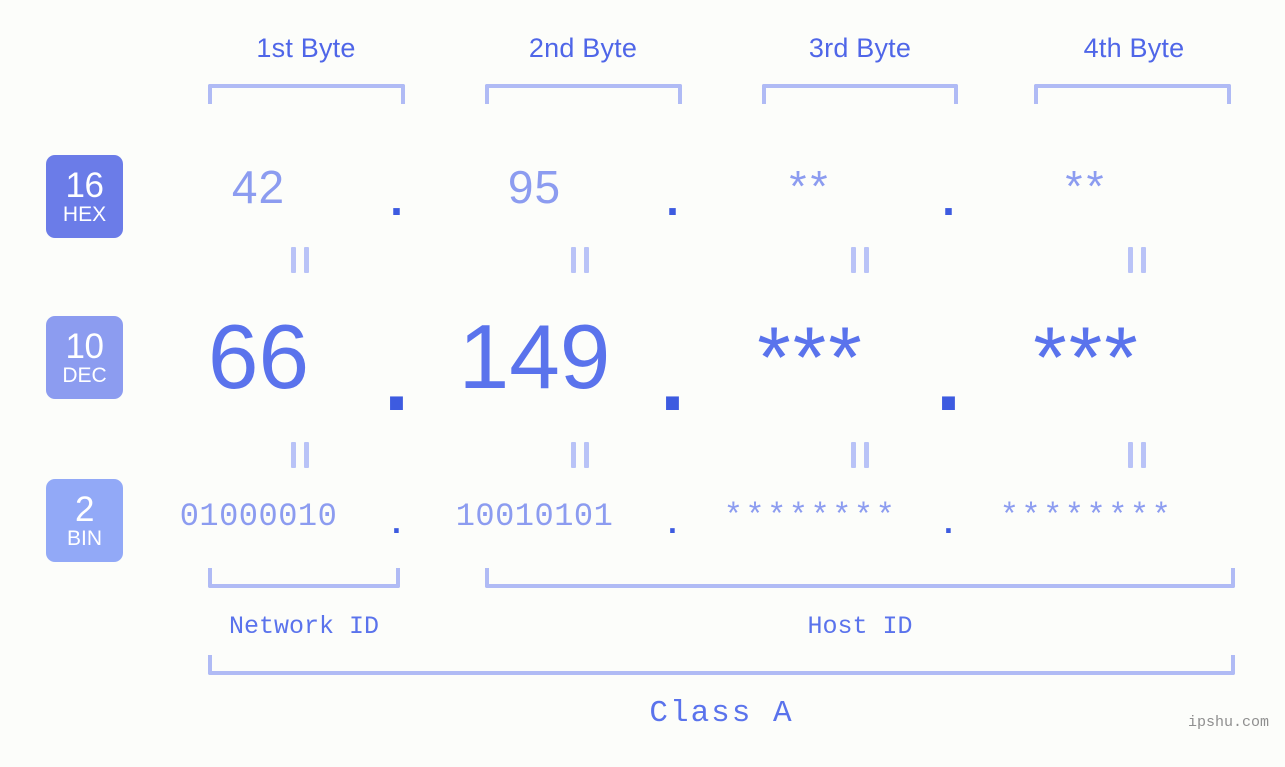  Describe the element at coordinates (722, 365) in the screenshot. I see `dec-value-row: 66 . 149 . *** . ***` at that location.